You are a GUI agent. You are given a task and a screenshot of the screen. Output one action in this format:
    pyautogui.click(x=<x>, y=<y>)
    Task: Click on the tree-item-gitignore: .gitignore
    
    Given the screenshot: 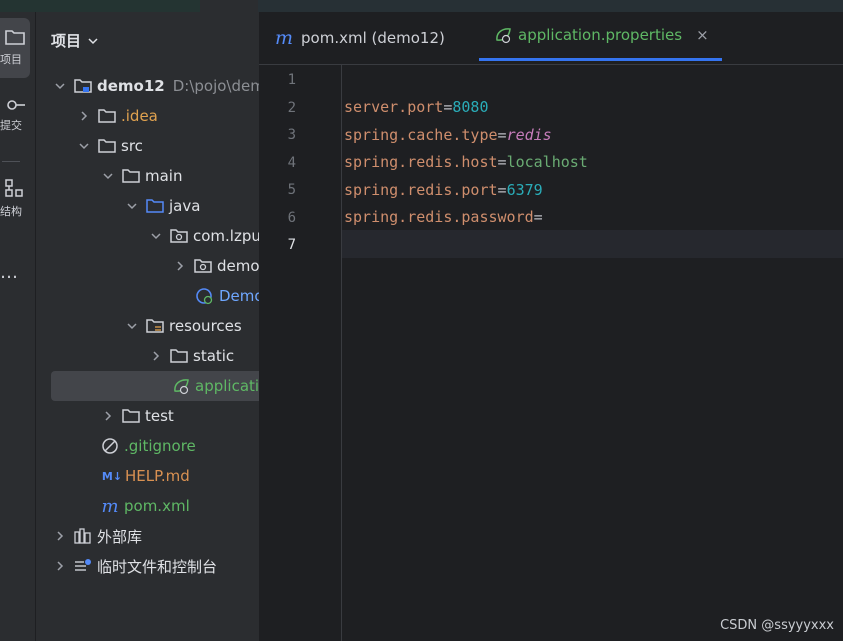 What is the action you would take?
    pyautogui.click(x=147, y=446)
    